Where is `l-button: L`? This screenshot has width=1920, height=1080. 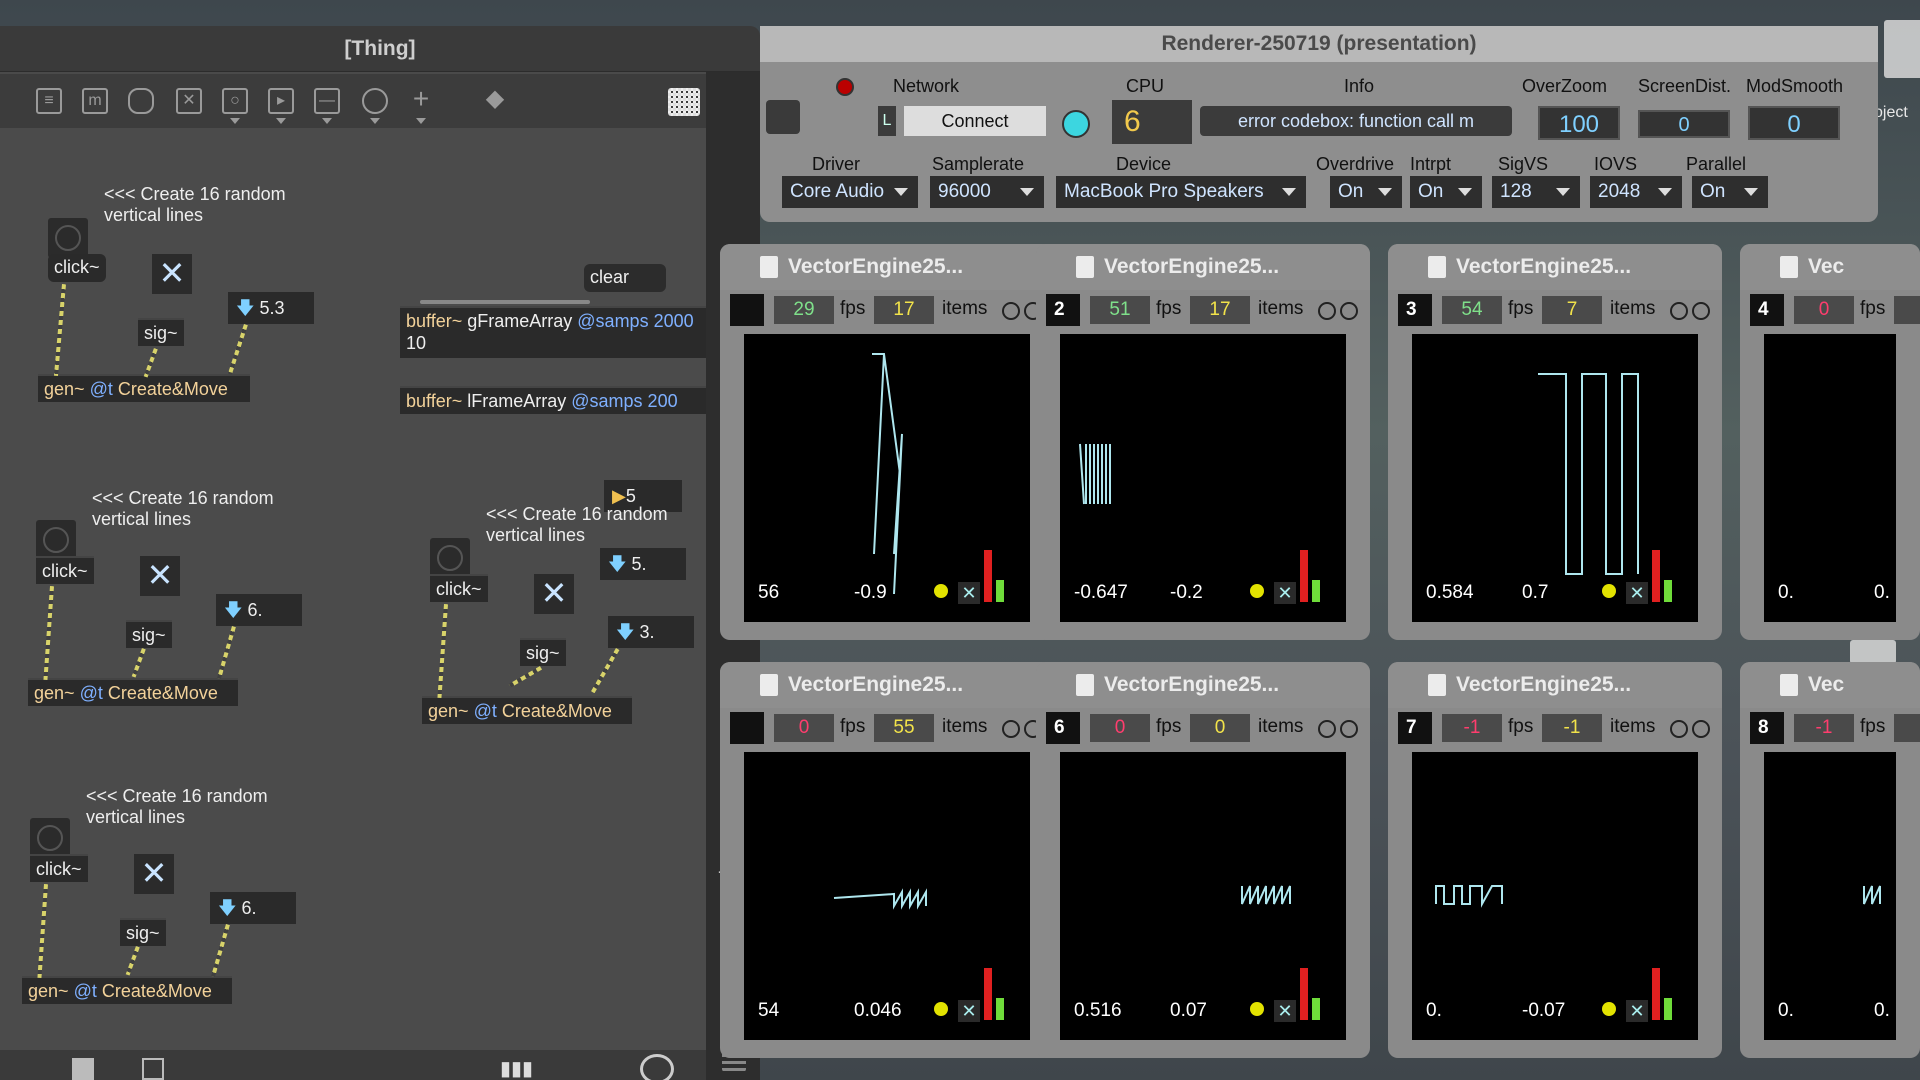 l-button: L is located at coordinates (887, 121).